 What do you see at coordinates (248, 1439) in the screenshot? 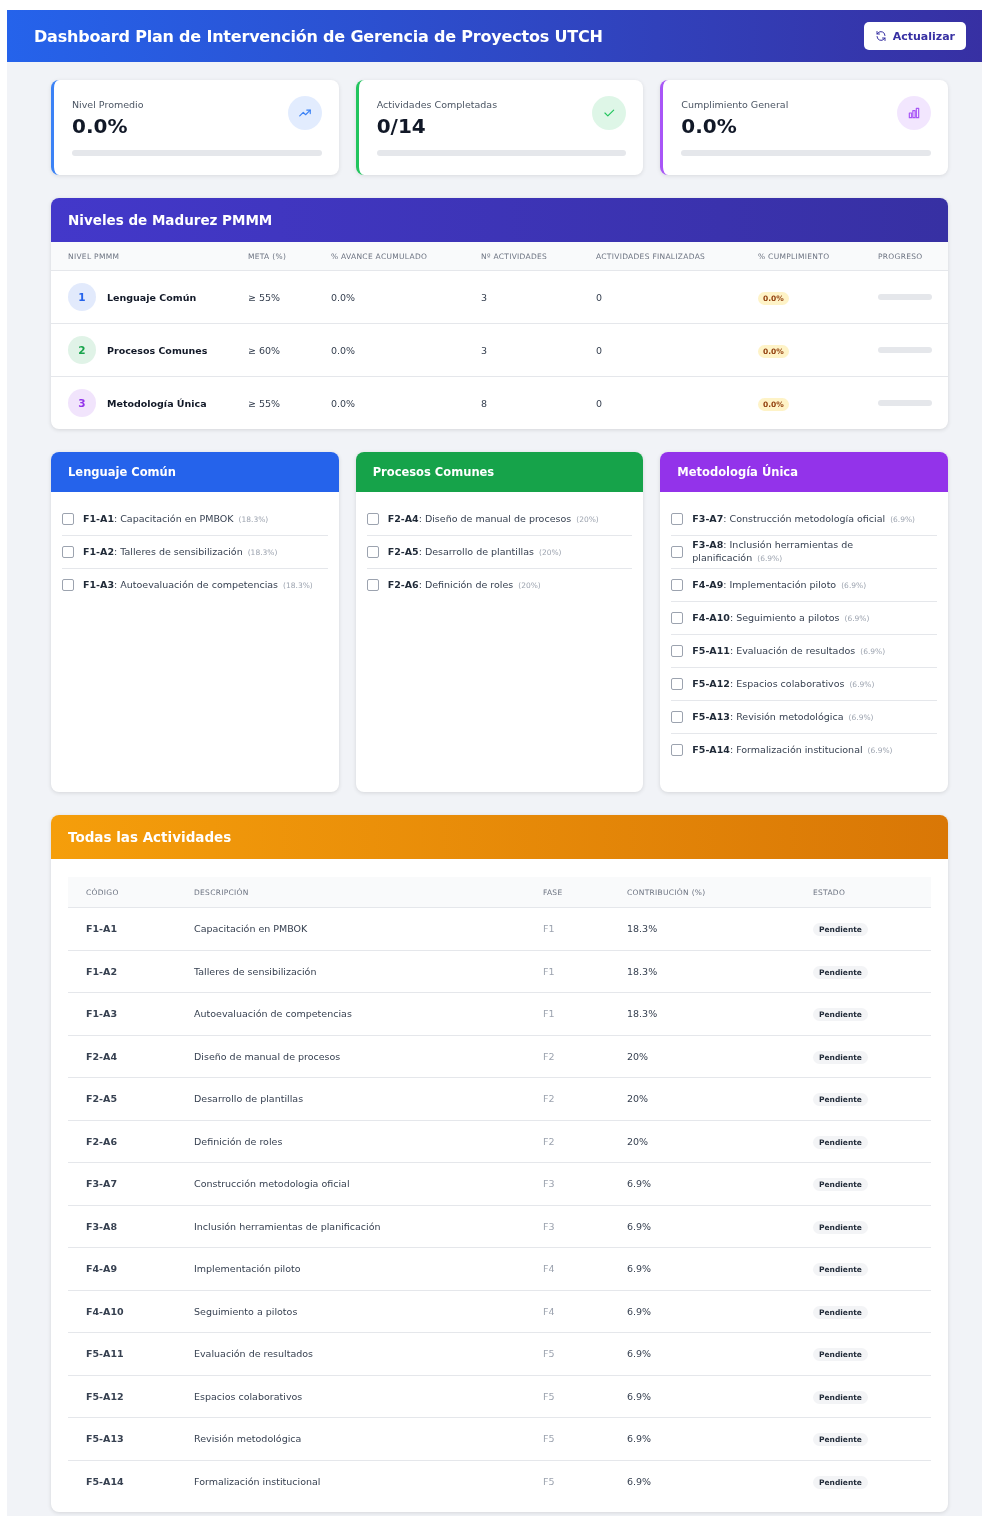
I see `table-cell-text: Revisión metodológica` at bounding box center [248, 1439].